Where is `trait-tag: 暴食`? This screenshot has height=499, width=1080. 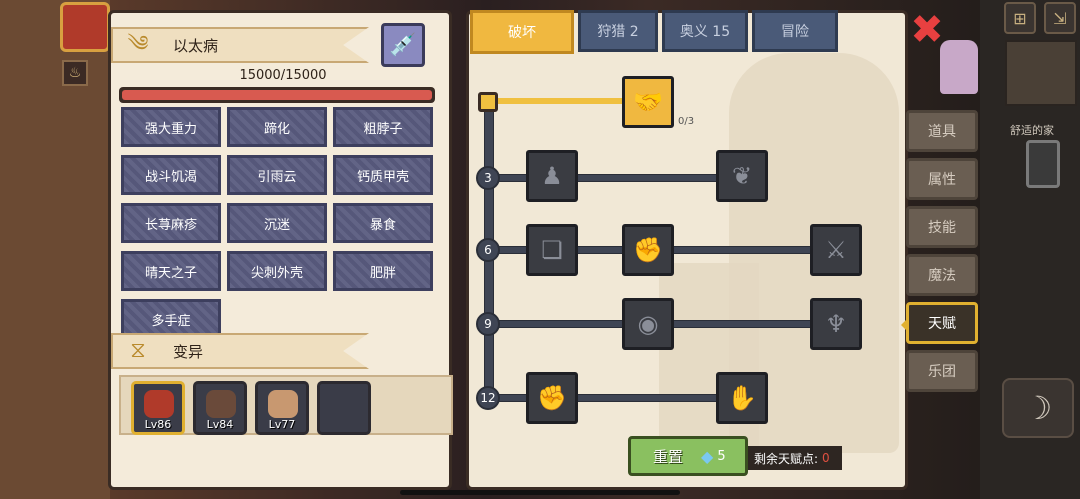
trait-tag: 暴食 is located at coordinates (383, 223).